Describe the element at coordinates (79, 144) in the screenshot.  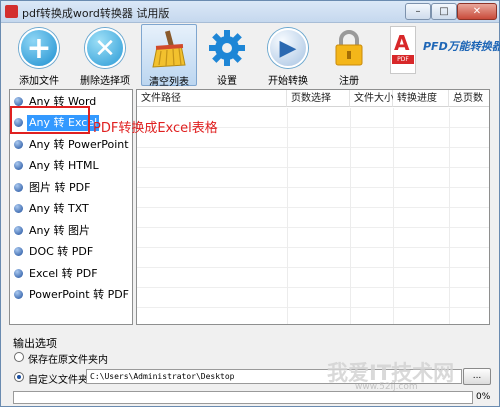
I see `mode-item-label: Any 转 PowerPoint` at that location.